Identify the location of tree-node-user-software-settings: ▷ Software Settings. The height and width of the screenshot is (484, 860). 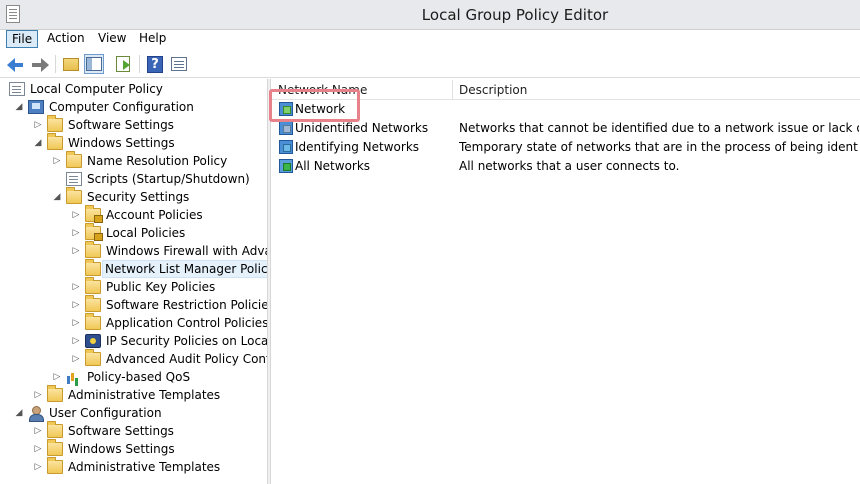
(133, 430).